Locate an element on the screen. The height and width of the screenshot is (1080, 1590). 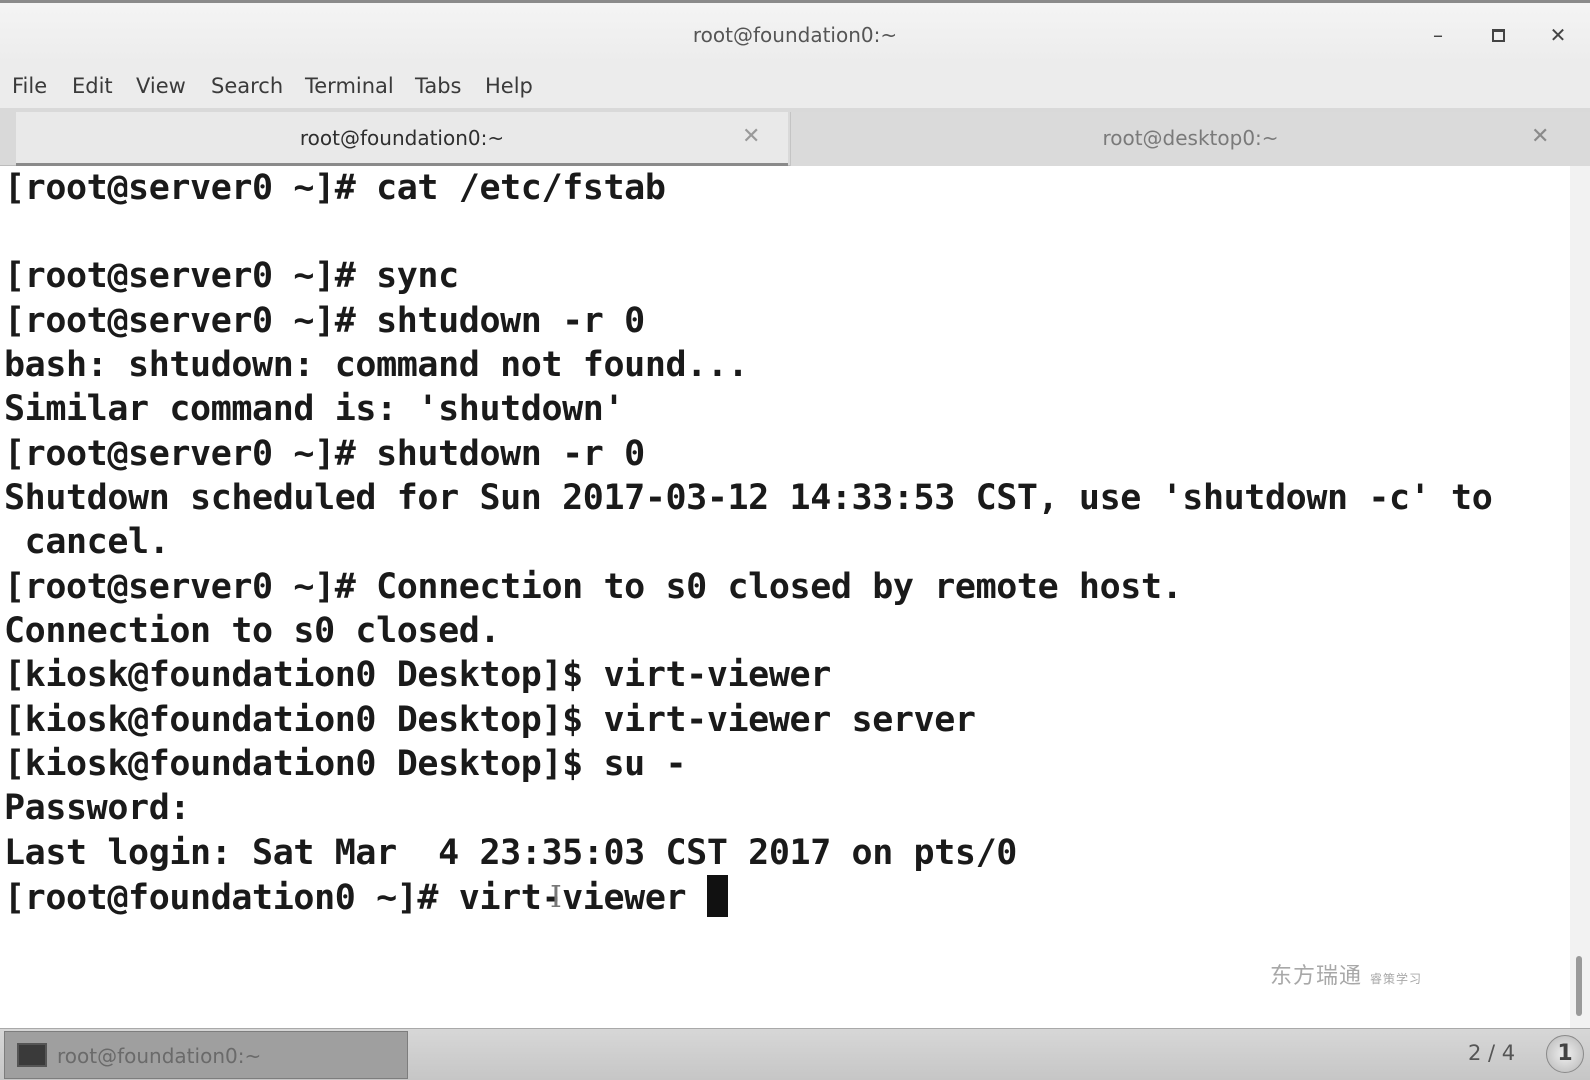
taskbar-window-label: root@foundation0:~ is located at coordinates (159, 1056).